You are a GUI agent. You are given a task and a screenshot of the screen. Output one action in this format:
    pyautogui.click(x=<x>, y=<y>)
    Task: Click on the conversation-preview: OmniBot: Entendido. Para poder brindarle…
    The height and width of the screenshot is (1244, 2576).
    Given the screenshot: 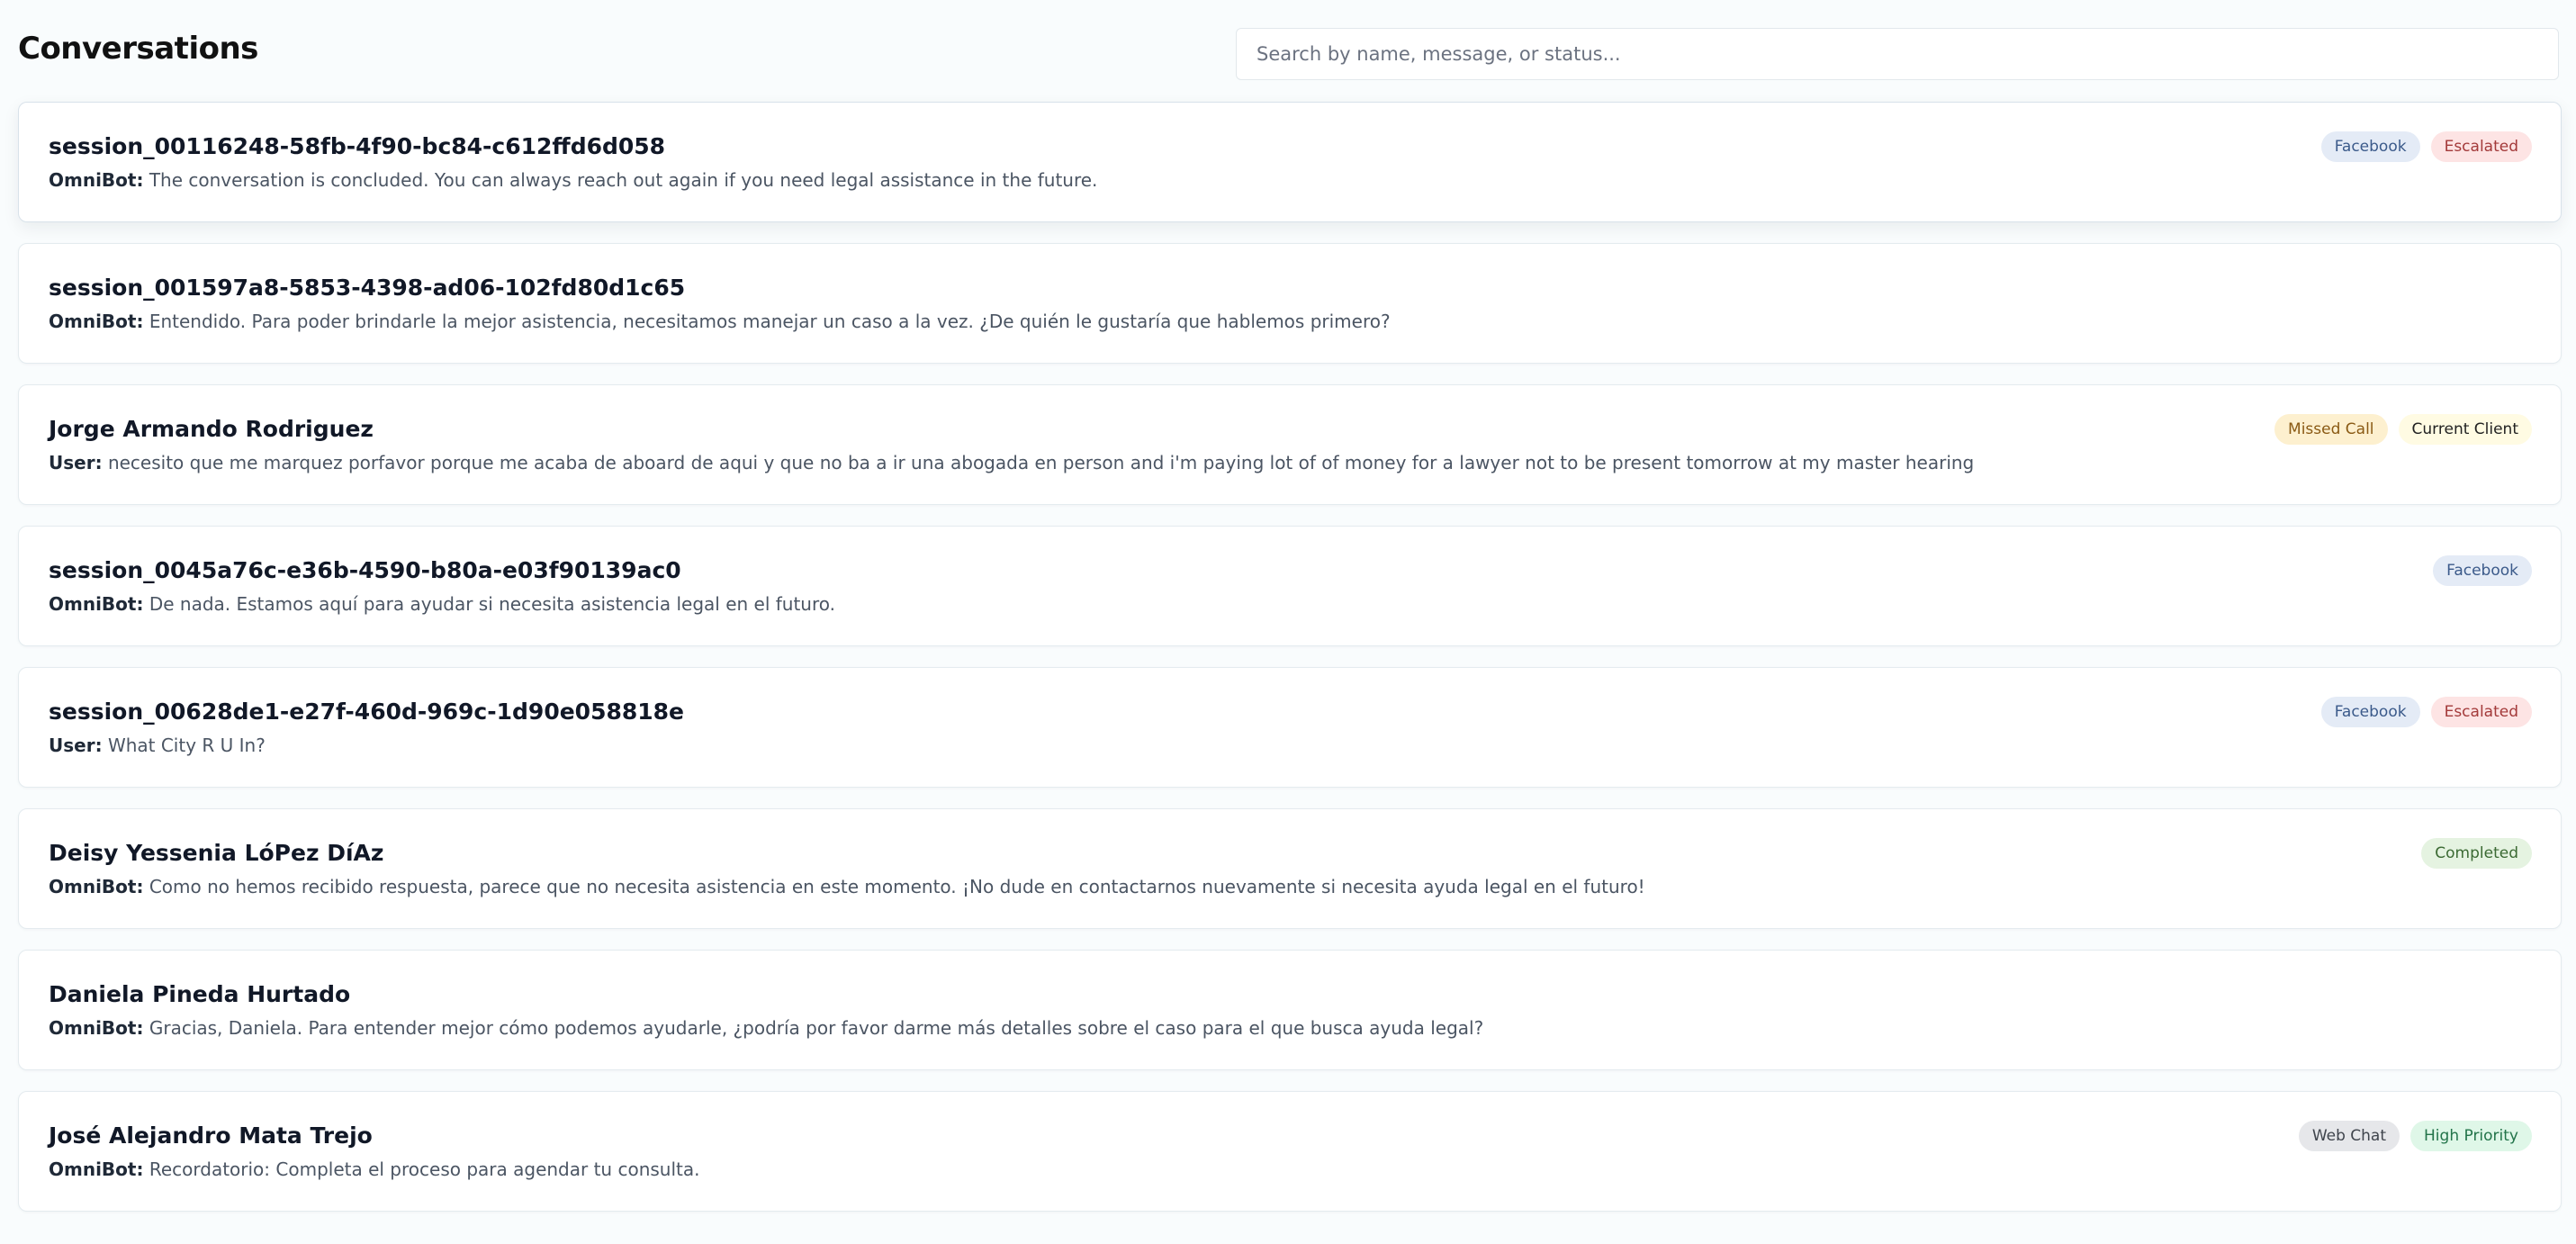 What is the action you would take?
    pyautogui.click(x=720, y=321)
    